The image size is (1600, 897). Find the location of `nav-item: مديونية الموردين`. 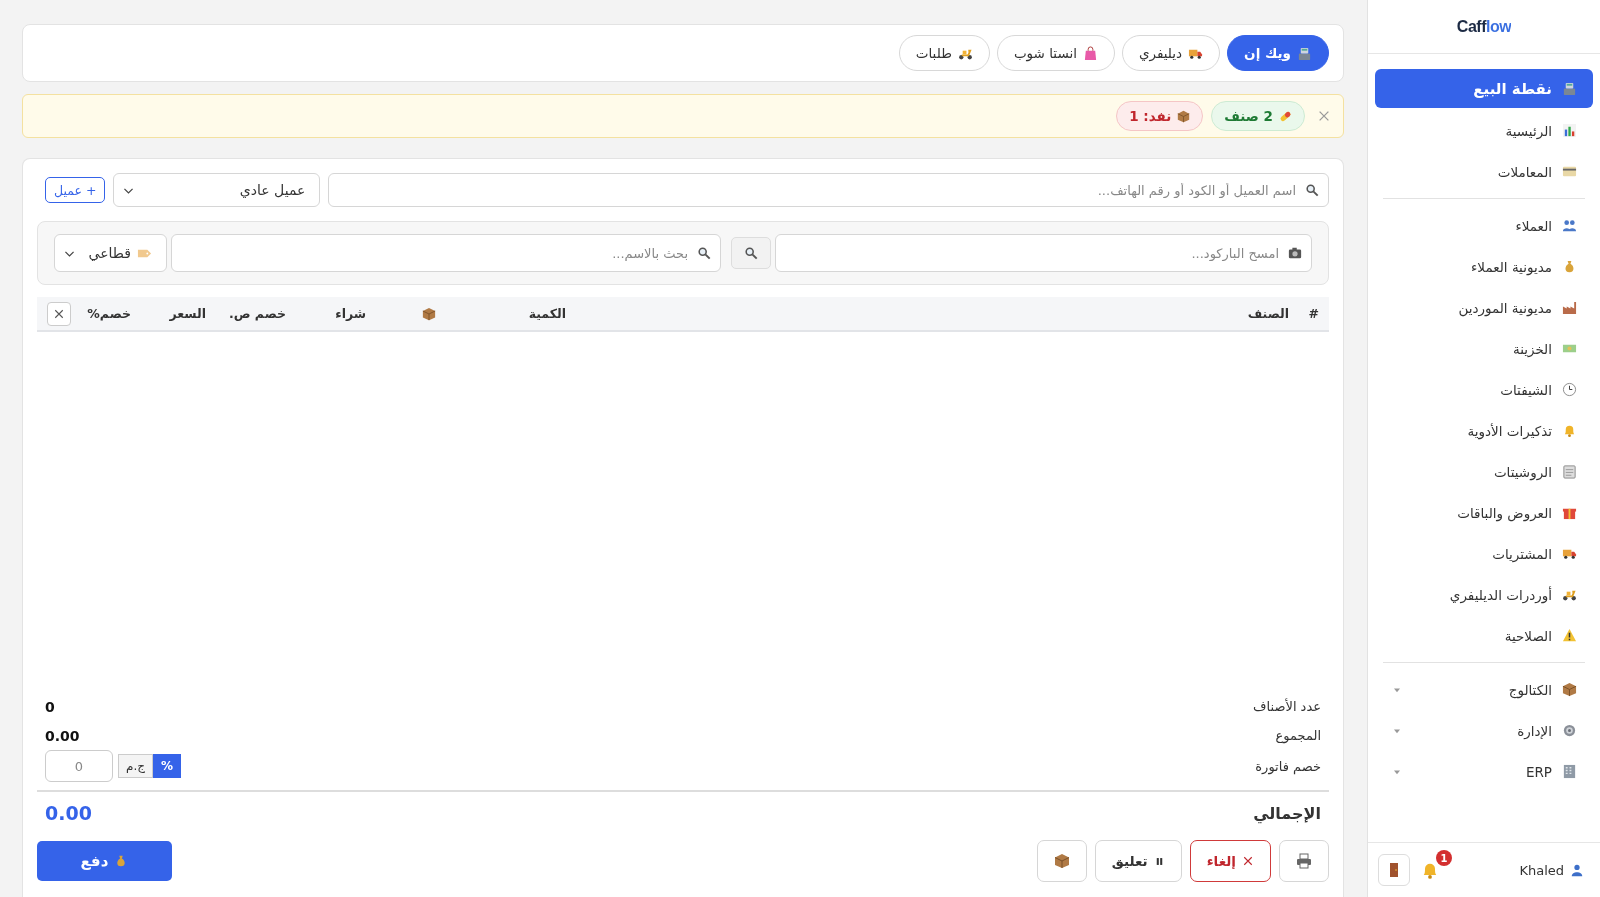

nav-item: مديونية الموردين is located at coordinates (1484, 307).